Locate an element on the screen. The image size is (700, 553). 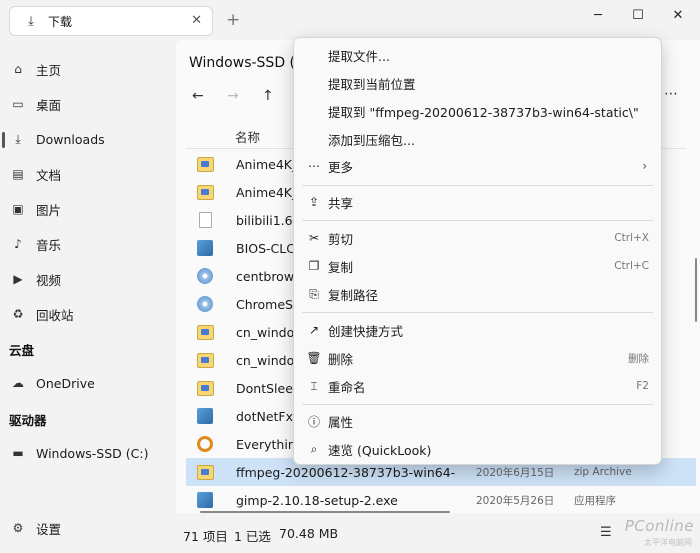
cloud-icon: ☁ is located at coordinates (18, 383).